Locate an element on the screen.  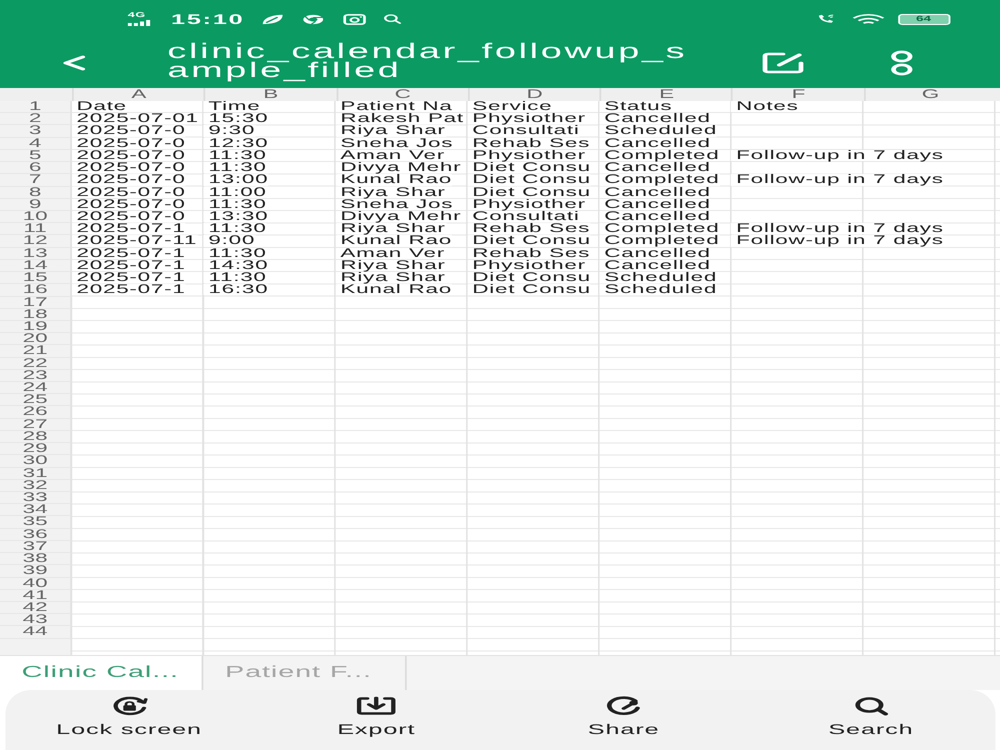
table-cell: 13:00 is located at coordinates (236, 180).